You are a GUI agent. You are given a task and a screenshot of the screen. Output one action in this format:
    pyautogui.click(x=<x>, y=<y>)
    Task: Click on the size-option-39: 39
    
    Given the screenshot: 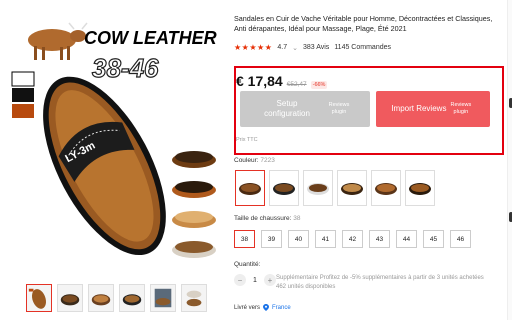 What is the action you would take?
    pyautogui.click(x=271, y=239)
    